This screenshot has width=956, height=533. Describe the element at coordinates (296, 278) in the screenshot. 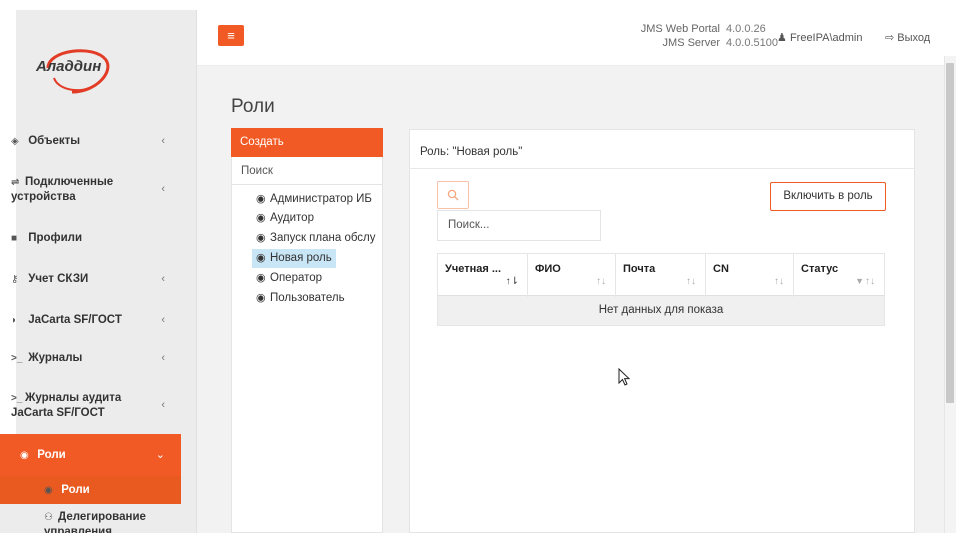

I see `role-label: Оператор` at that location.